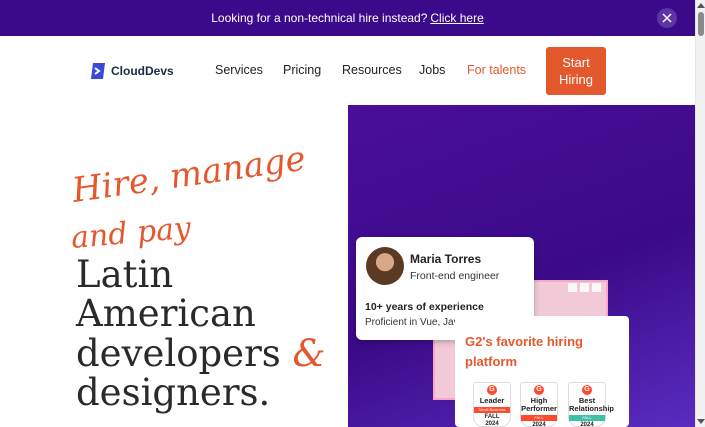 This screenshot has height=427, width=705. I want to click on badge-season: FALL, so click(492, 417).